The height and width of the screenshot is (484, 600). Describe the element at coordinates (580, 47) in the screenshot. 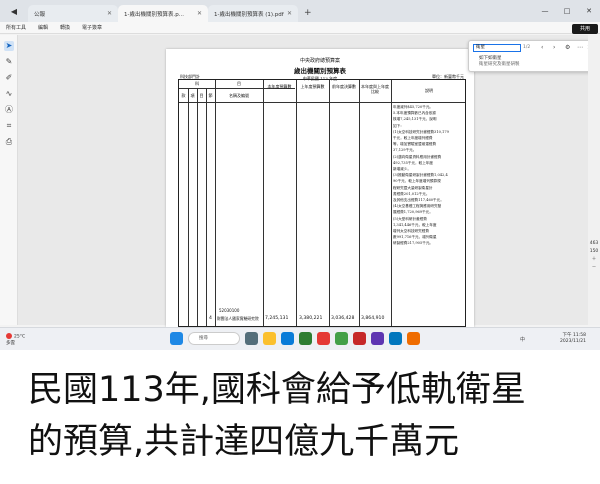

I see `more-icon: ⋯` at that location.